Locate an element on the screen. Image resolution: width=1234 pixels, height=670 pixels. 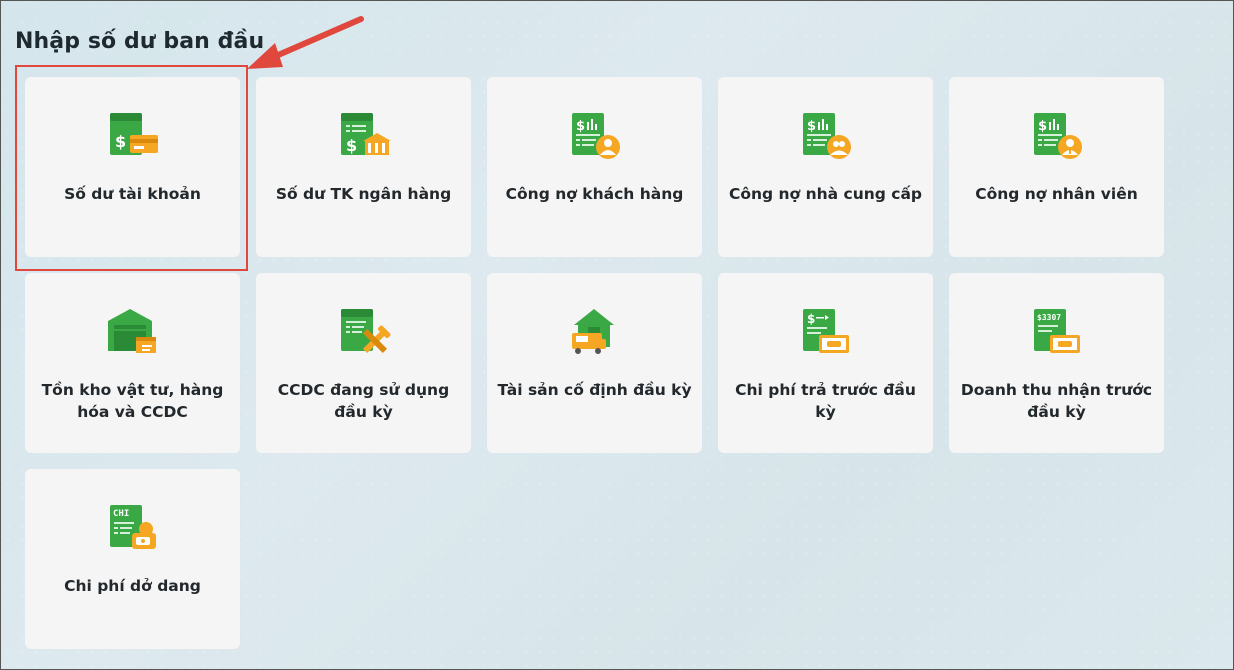
card-label: Công nợ khách hàng is located at coordinates (594, 194).